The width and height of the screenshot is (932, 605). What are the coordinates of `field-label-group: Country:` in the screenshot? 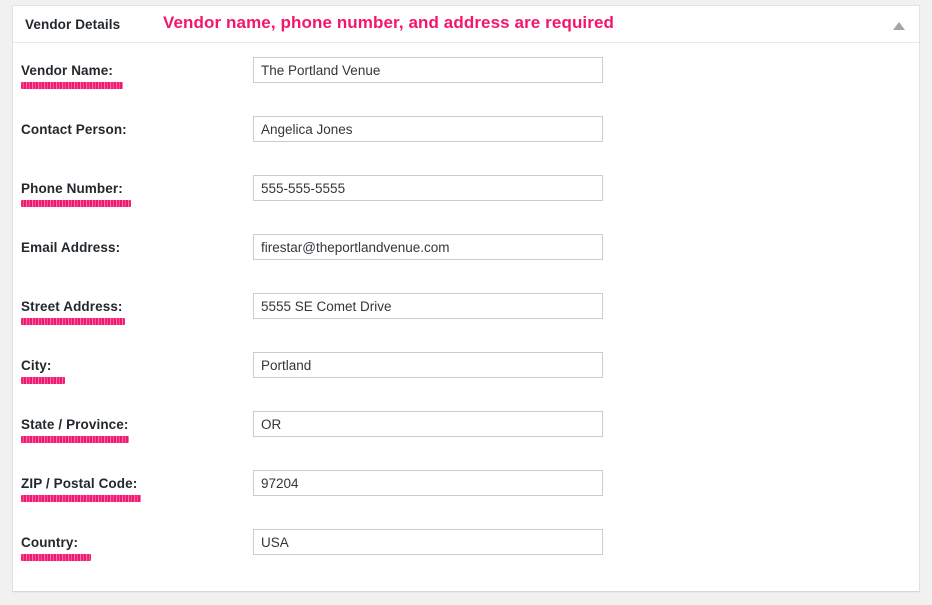 It's located at (132, 548).